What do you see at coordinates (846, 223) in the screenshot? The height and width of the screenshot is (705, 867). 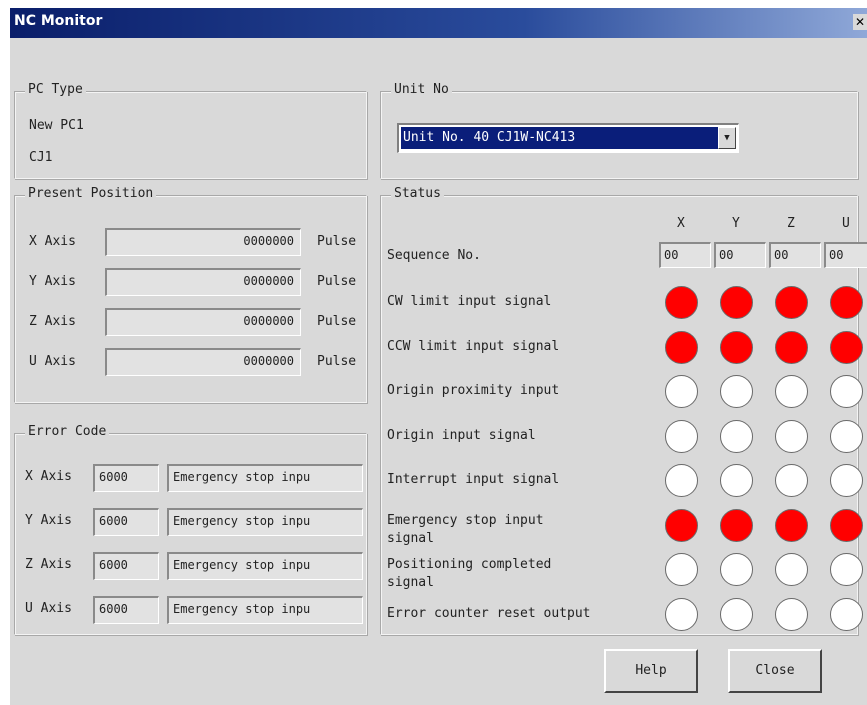 I see `axis-header-u: U` at bounding box center [846, 223].